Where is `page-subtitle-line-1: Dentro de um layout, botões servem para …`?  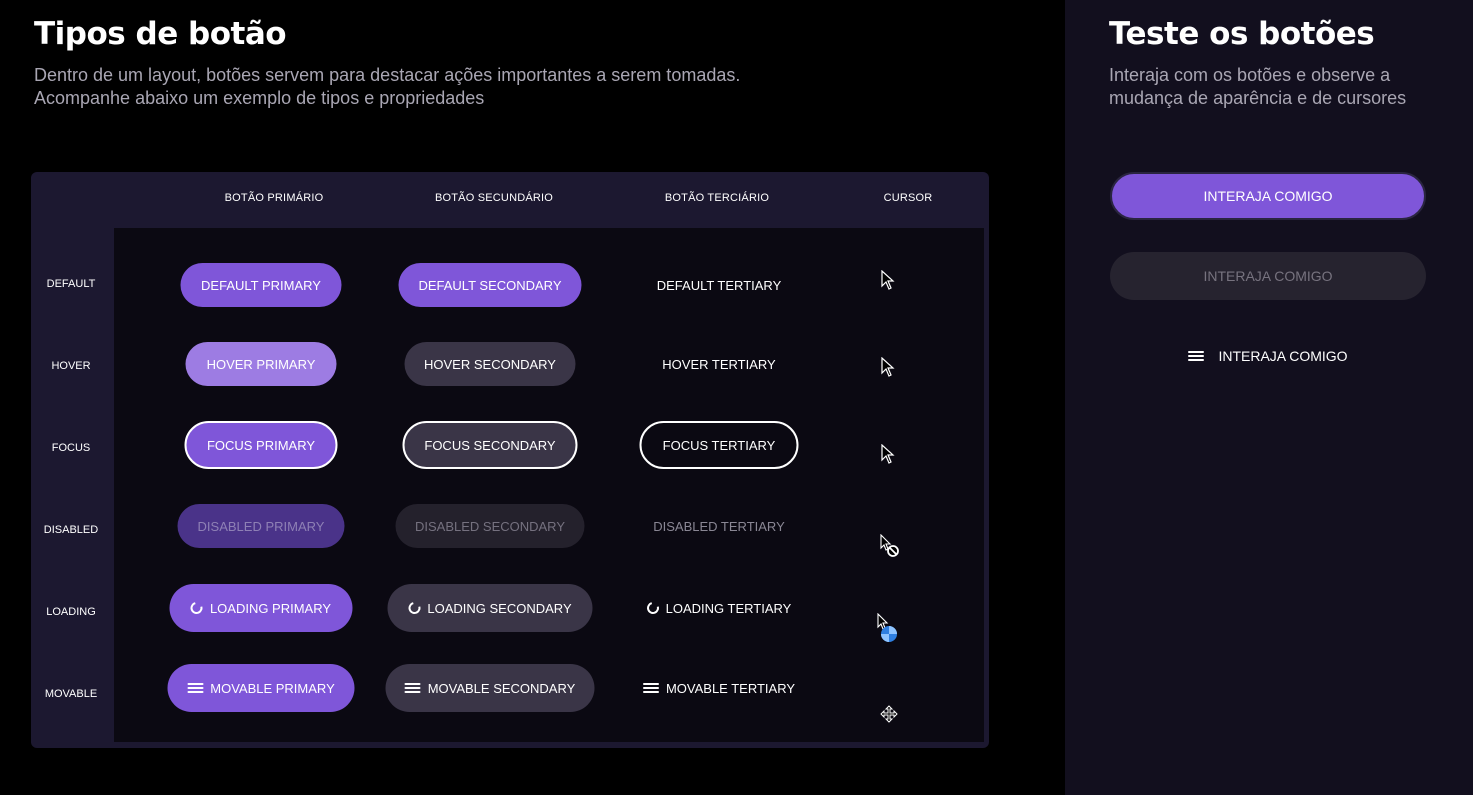 page-subtitle-line-1: Dentro de um layout, botões servem para … is located at coordinates (387, 75).